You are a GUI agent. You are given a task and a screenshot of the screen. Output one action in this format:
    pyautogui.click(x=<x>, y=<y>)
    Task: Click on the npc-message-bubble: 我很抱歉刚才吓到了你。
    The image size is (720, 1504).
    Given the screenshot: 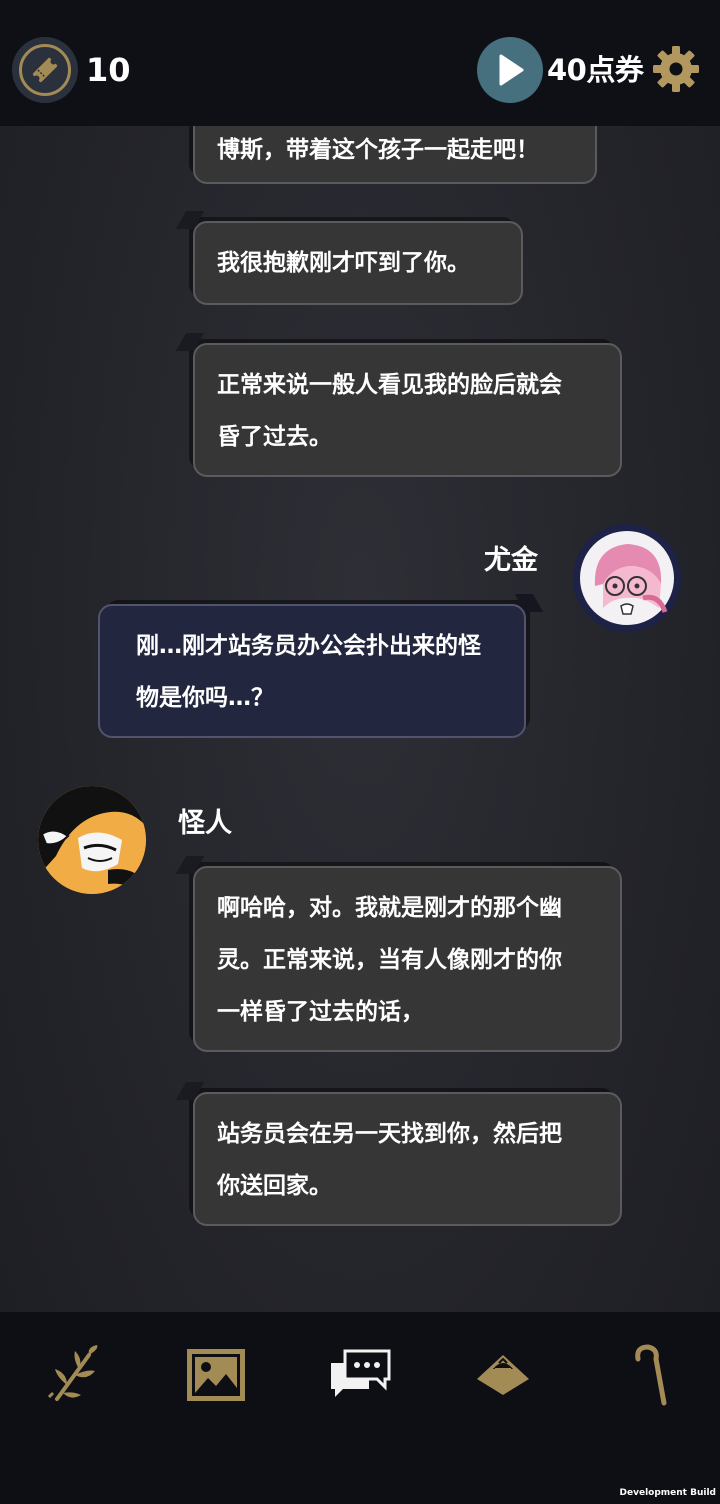 What is the action you would take?
    pyautogui.click(x=358, y=263)
    